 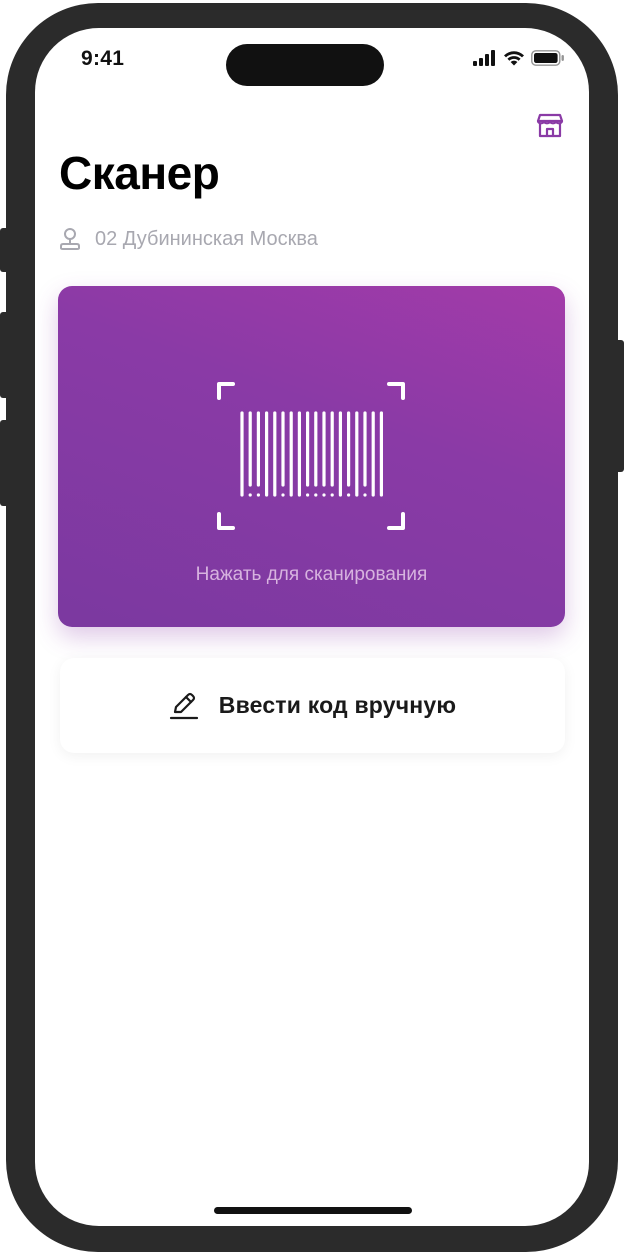 I want to click on manual-entry-button: Ввести код вручную, so click(x=312, y=705).